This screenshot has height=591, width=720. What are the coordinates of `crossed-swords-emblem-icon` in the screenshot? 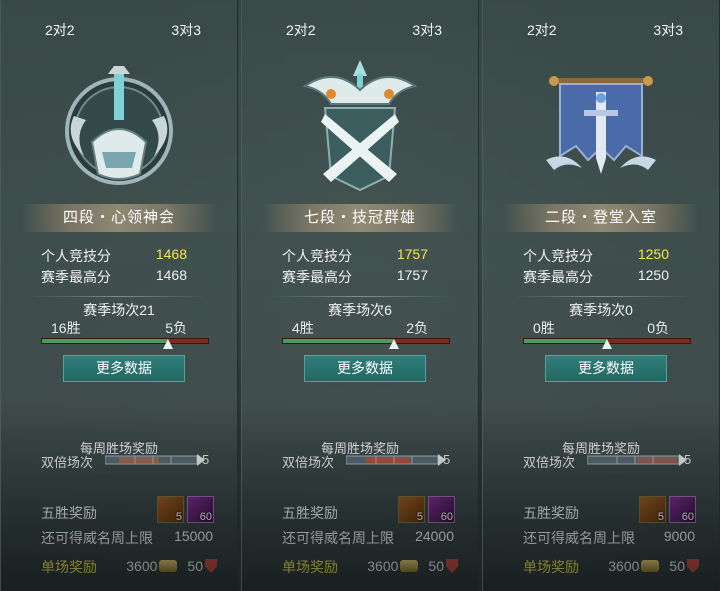 It's located at (360, 126).